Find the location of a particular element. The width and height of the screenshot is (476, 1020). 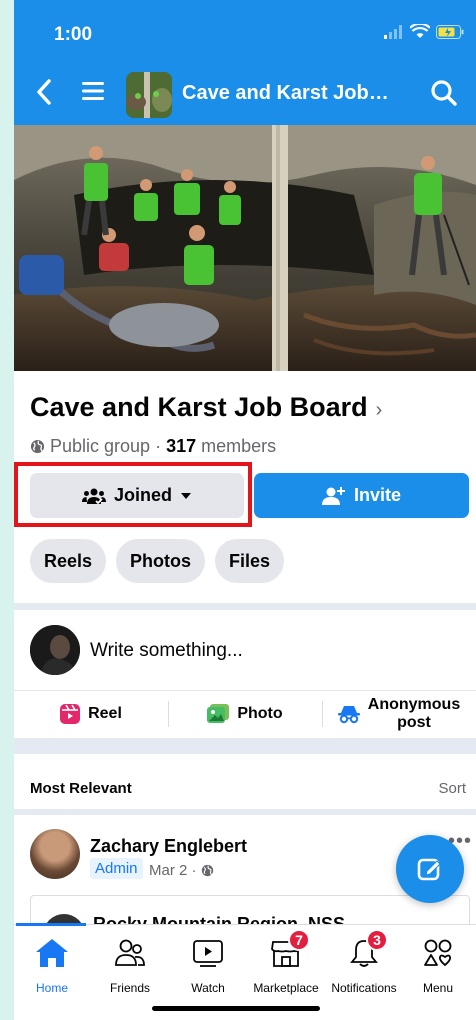

post-author-avatar is located at coordinates (55, 854).